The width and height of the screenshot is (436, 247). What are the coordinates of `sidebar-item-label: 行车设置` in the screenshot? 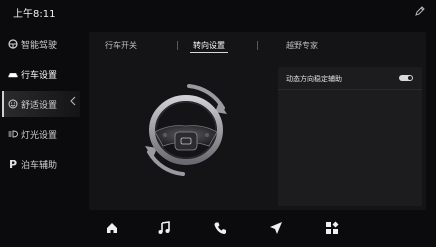 It's located at (39, 75).